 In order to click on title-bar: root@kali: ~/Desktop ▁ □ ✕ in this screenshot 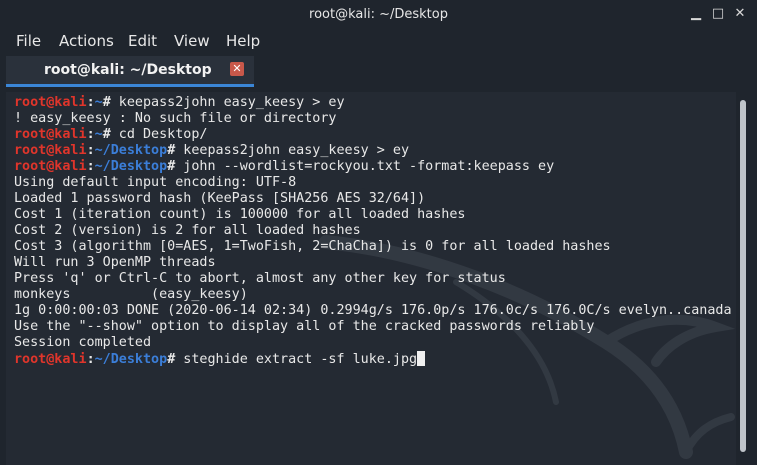, I will do `click(378, 15)`.